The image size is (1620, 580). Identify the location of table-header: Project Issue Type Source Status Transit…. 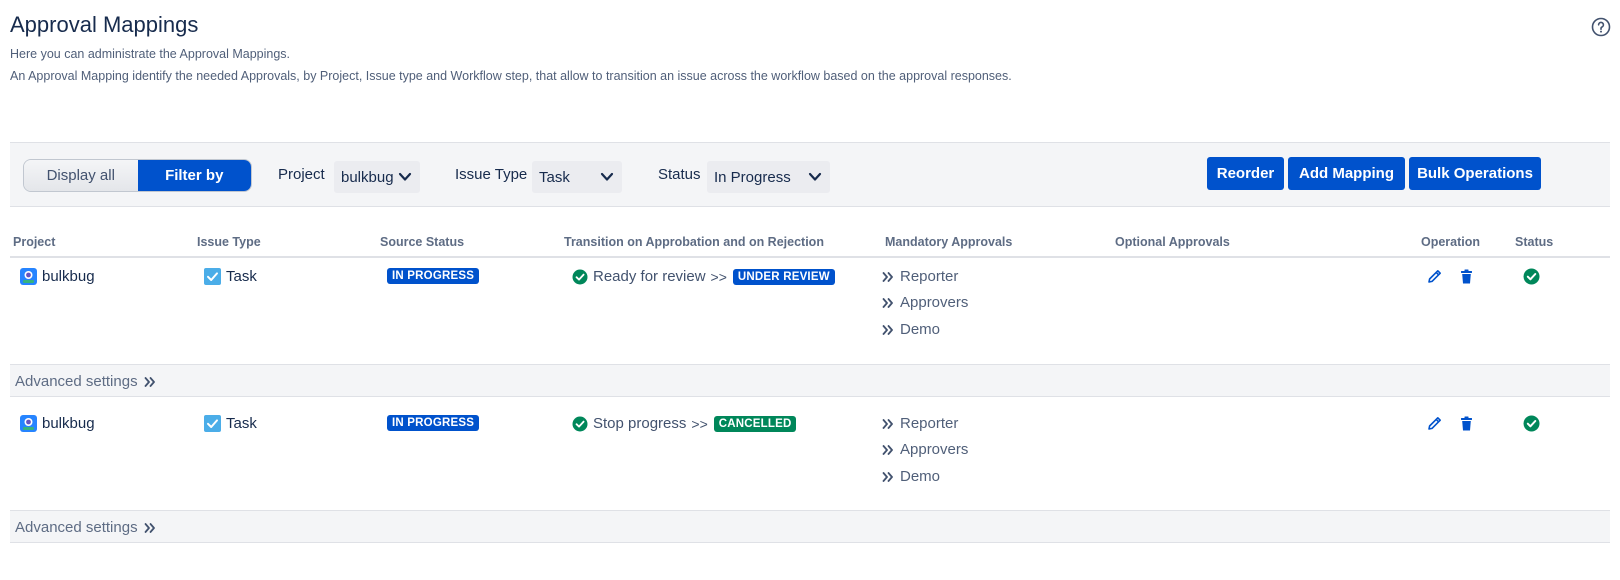
(810, 241).